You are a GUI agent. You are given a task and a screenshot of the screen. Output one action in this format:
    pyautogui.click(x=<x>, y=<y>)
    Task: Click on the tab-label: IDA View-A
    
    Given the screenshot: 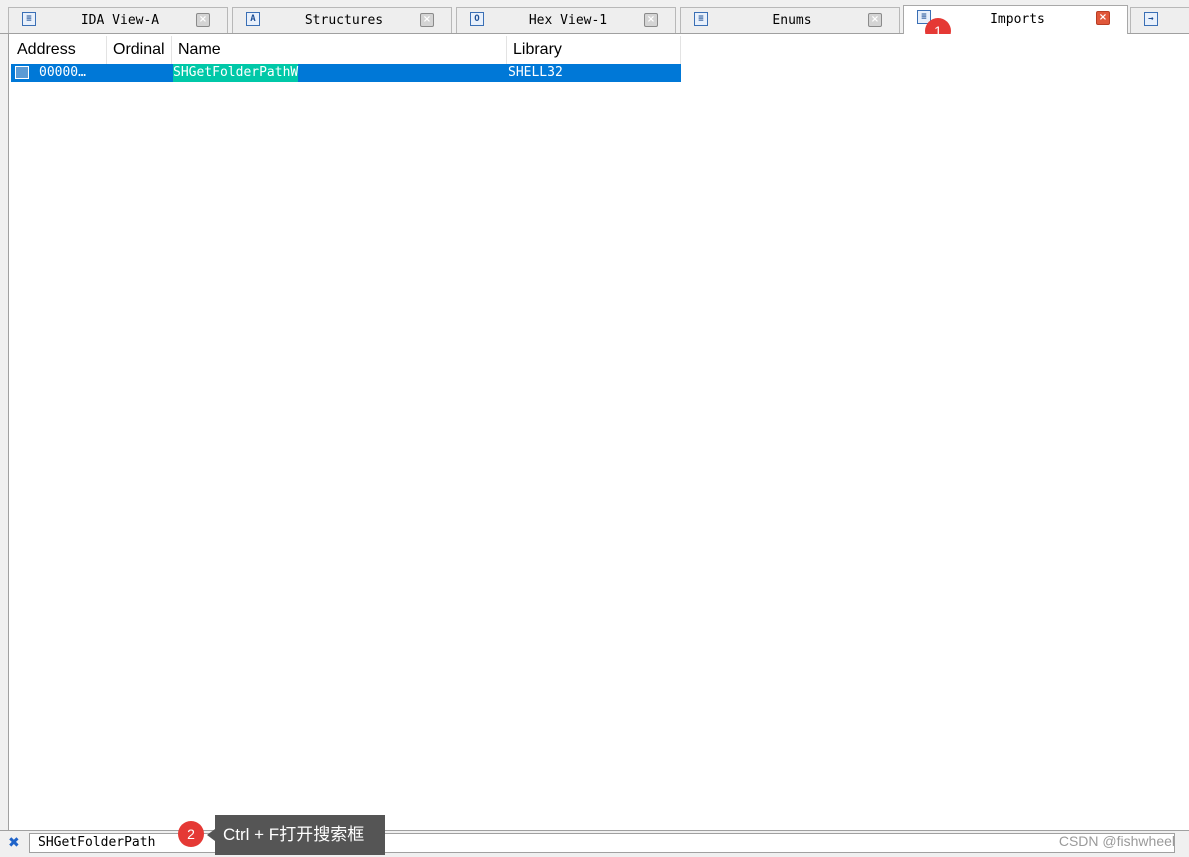 What is the action you would take?
    pyautogui.click(x=120, y=20)
    